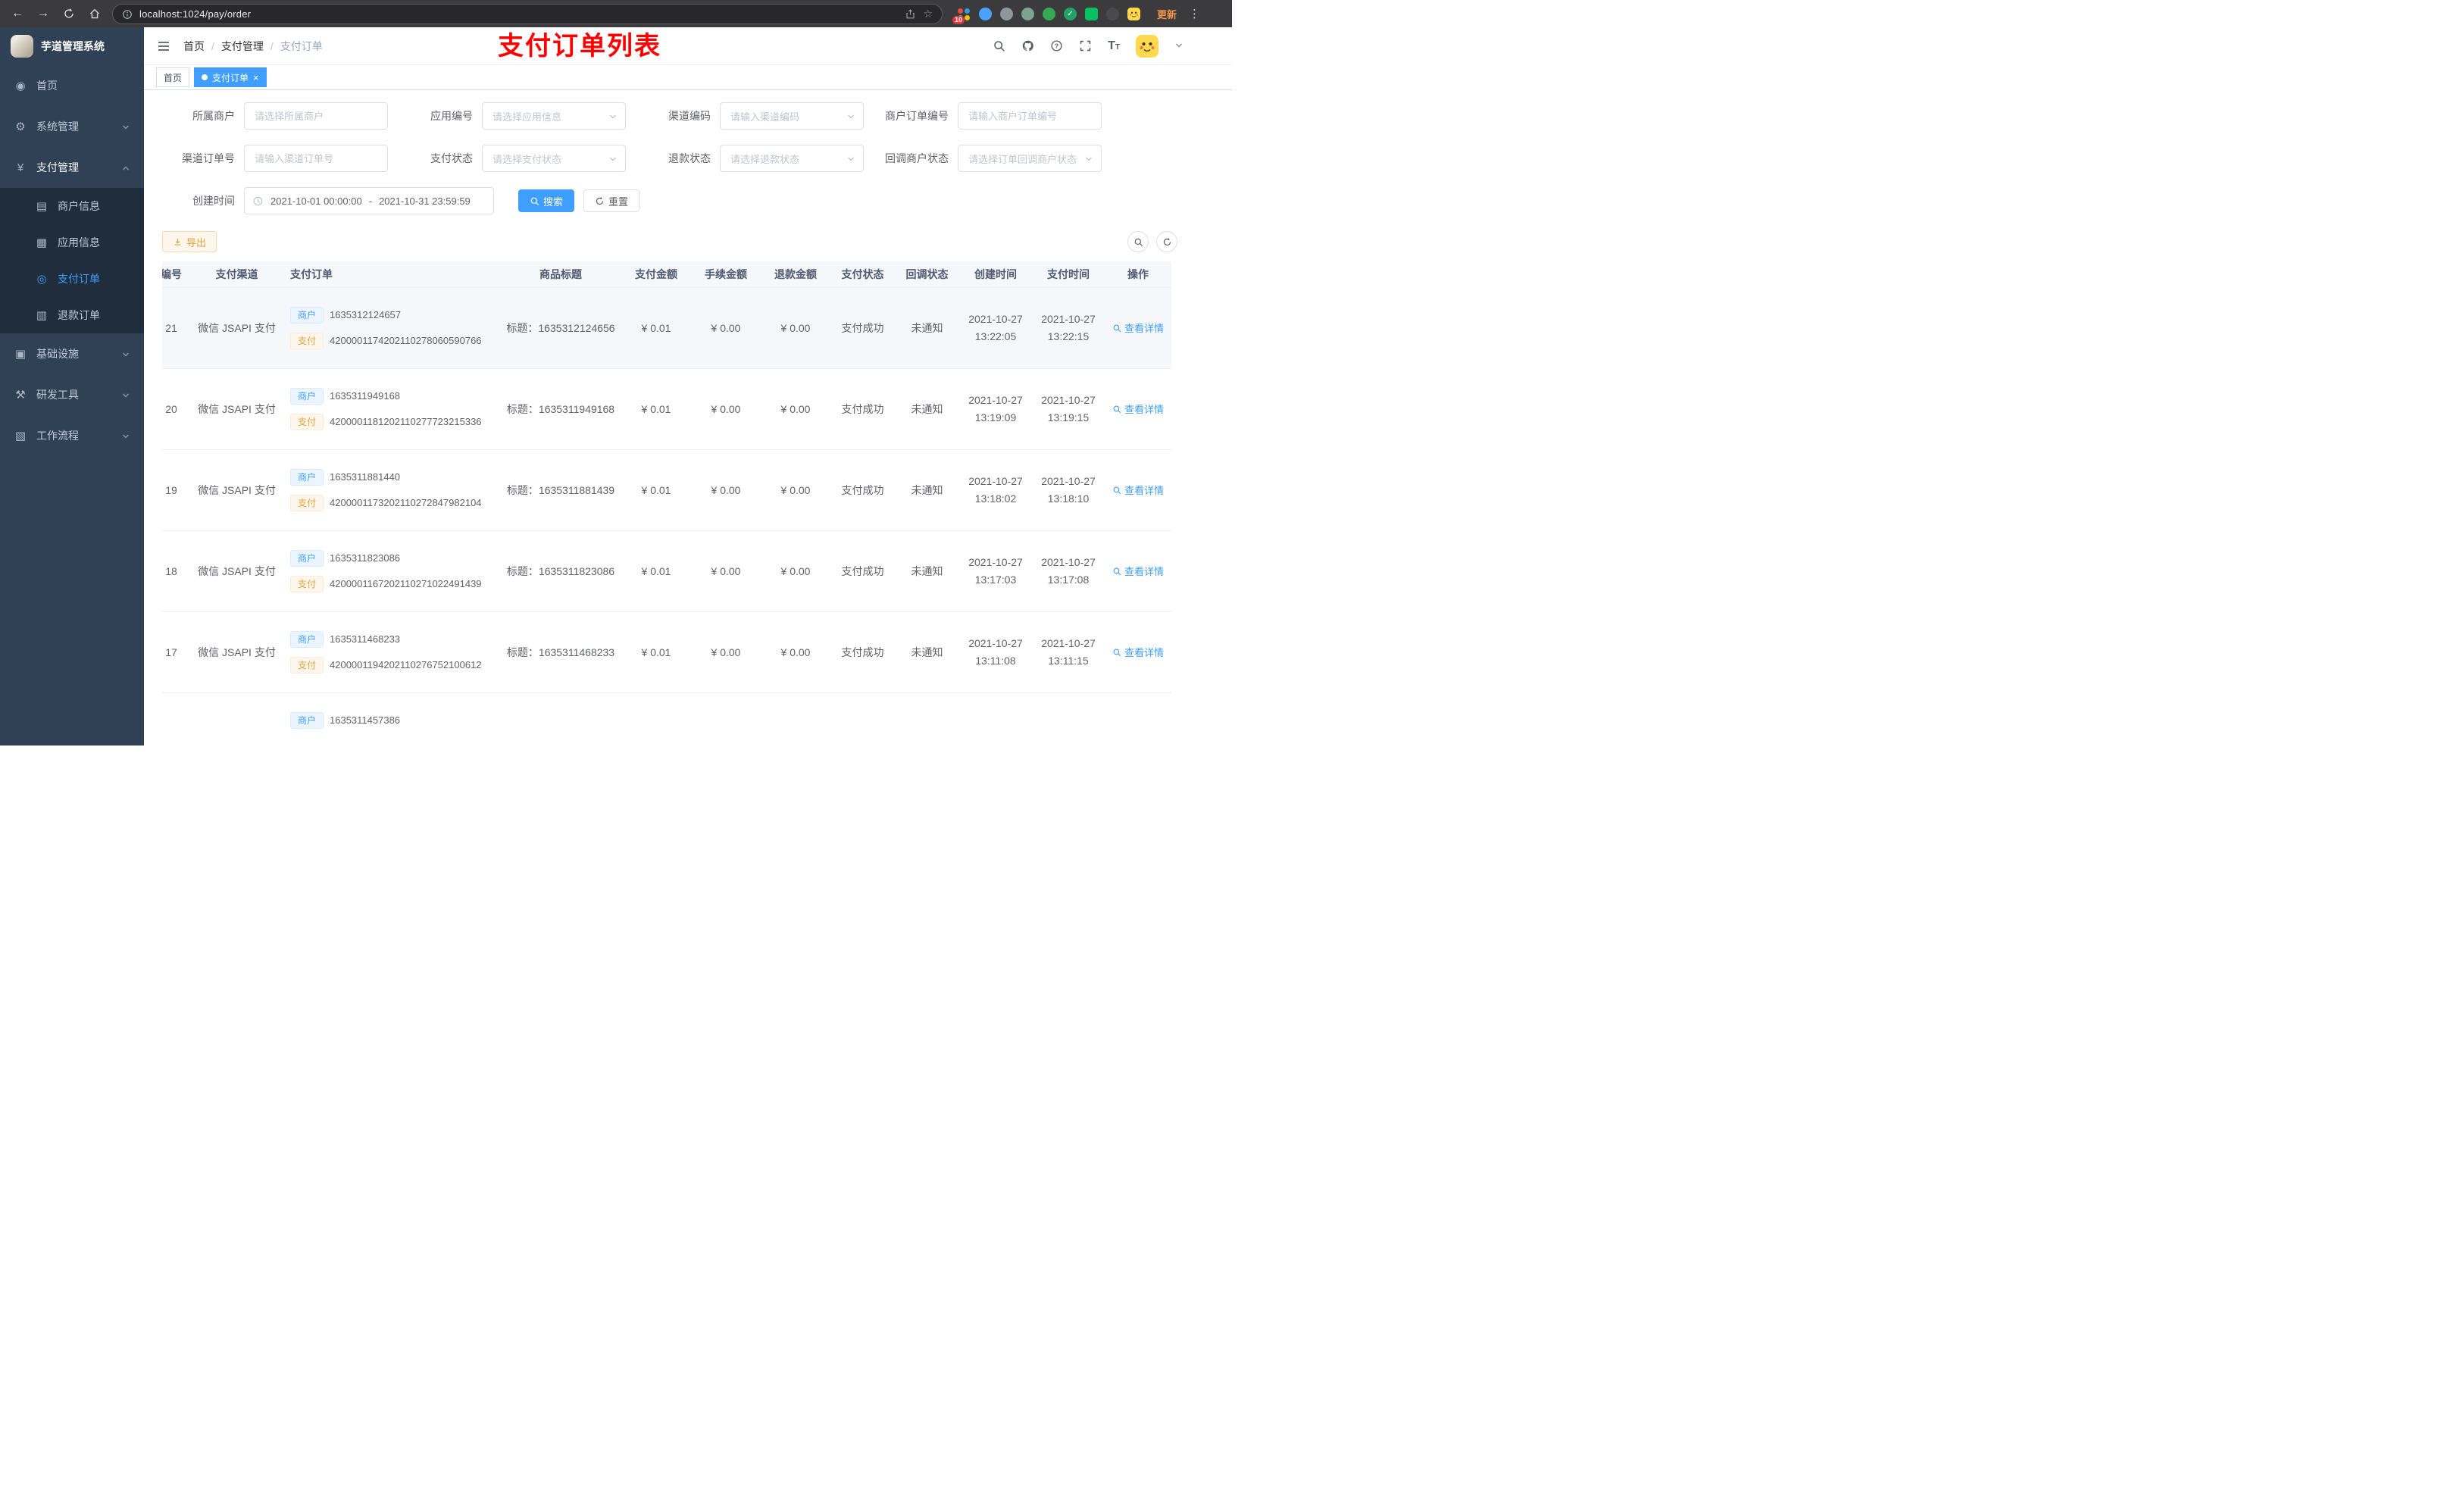 This screenshot has height=1491, width=2464. I want to click on user-avatar, so click(1147, 46).